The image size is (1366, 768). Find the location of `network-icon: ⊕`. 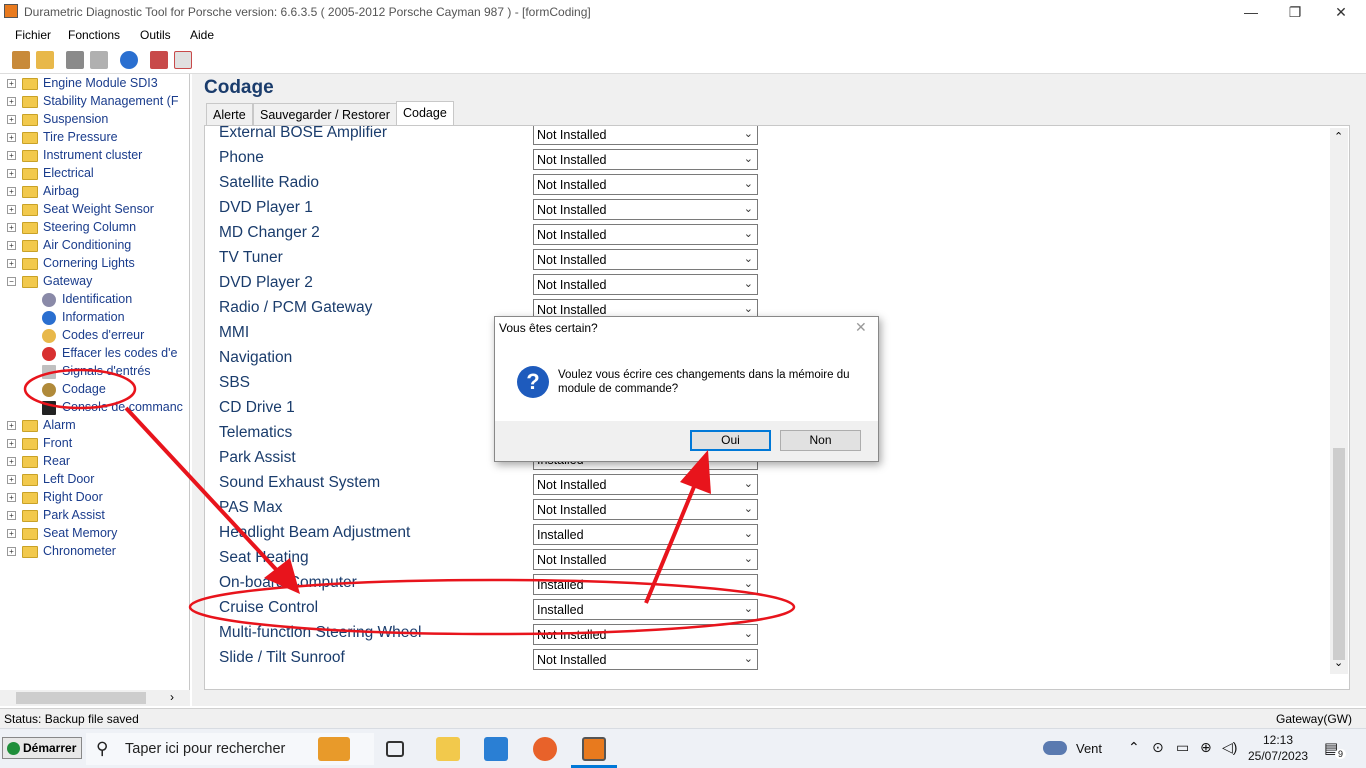

network-icon: ⊕ is located at coordinates (1206, 747).